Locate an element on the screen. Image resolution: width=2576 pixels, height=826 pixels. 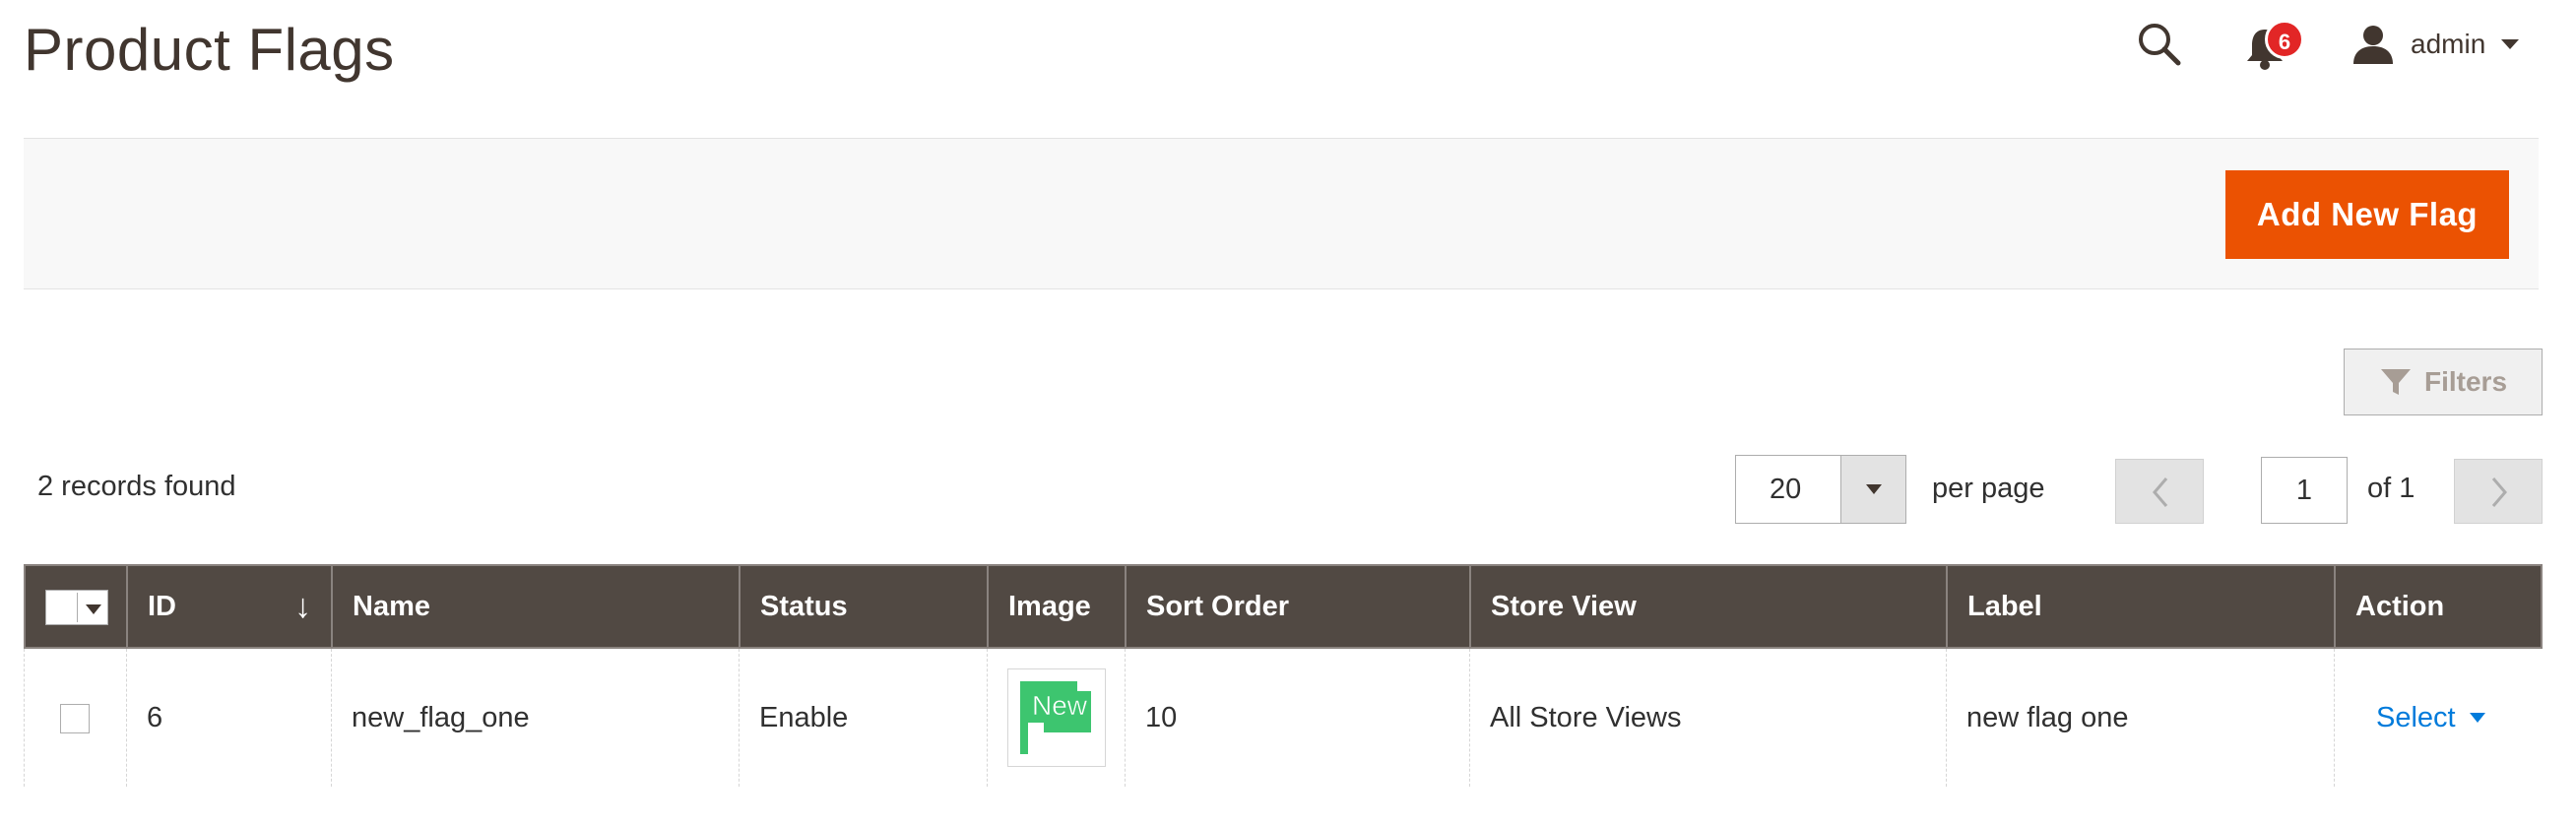
records-found: 2 records found is located at coordinates (136, 486).